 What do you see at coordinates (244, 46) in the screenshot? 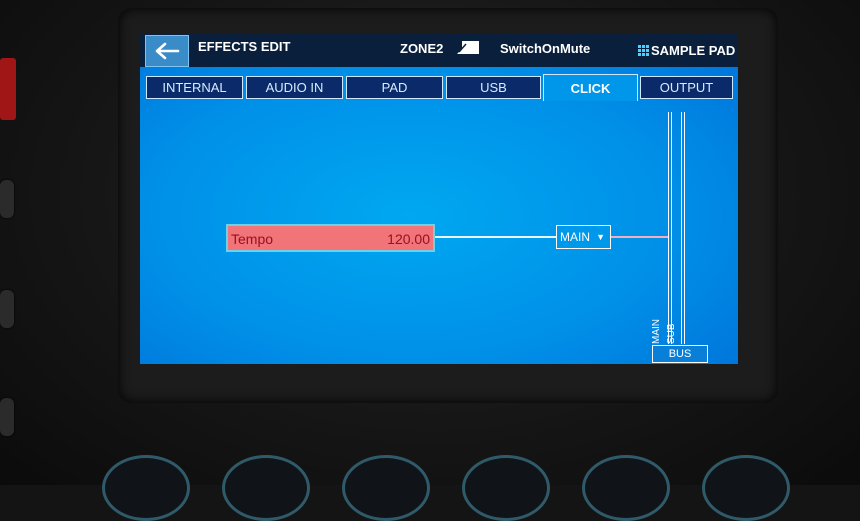
I see `page-title: EFFECTS EDIT` at bounding box center [244, 46].